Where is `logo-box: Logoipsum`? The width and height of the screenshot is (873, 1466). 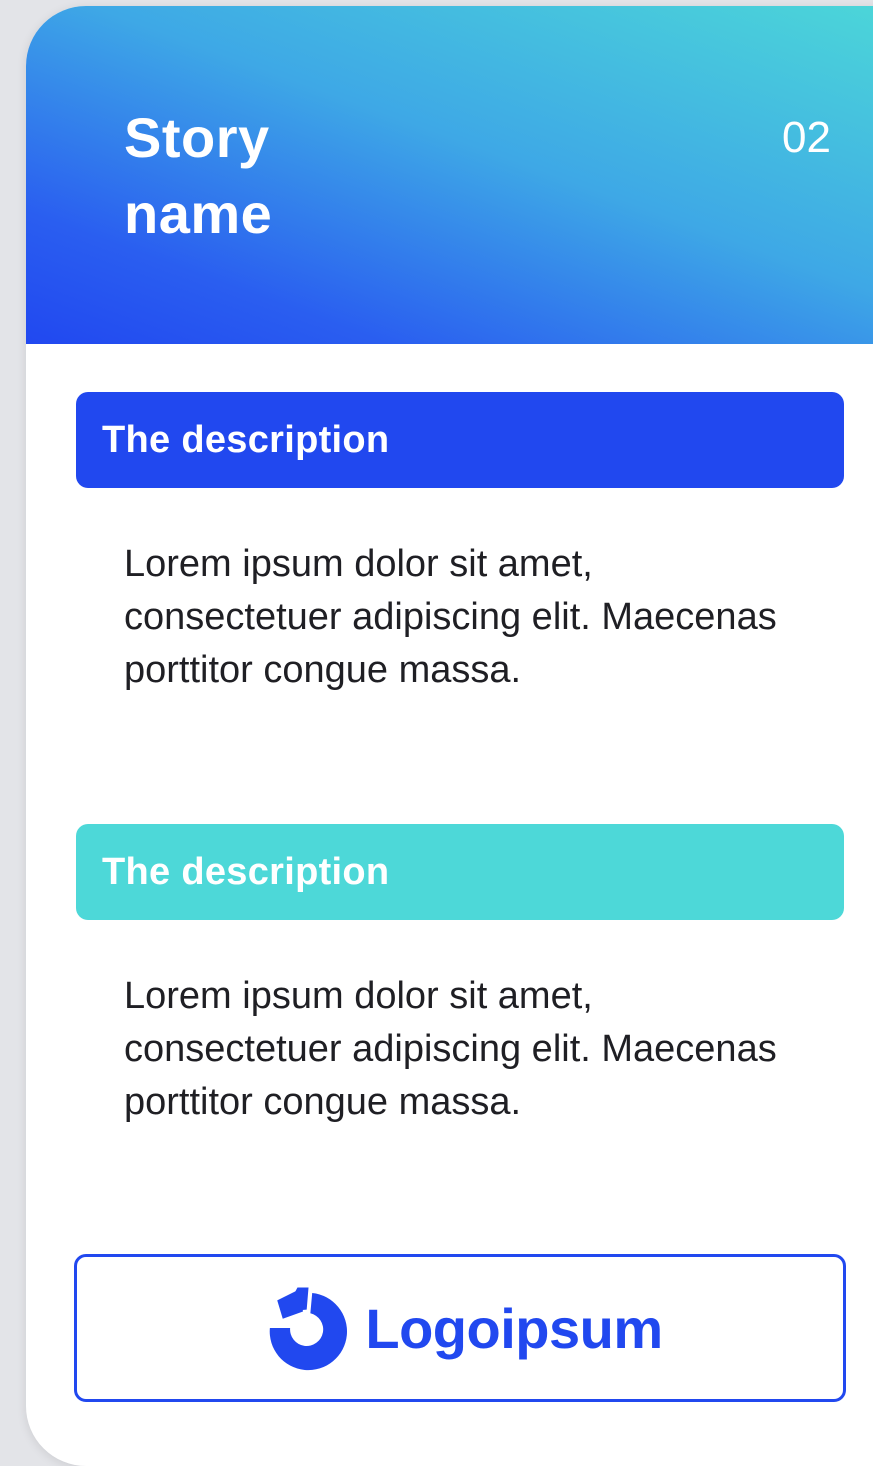
logo-box: Logoipsum is located at coordinates (460, 1328).